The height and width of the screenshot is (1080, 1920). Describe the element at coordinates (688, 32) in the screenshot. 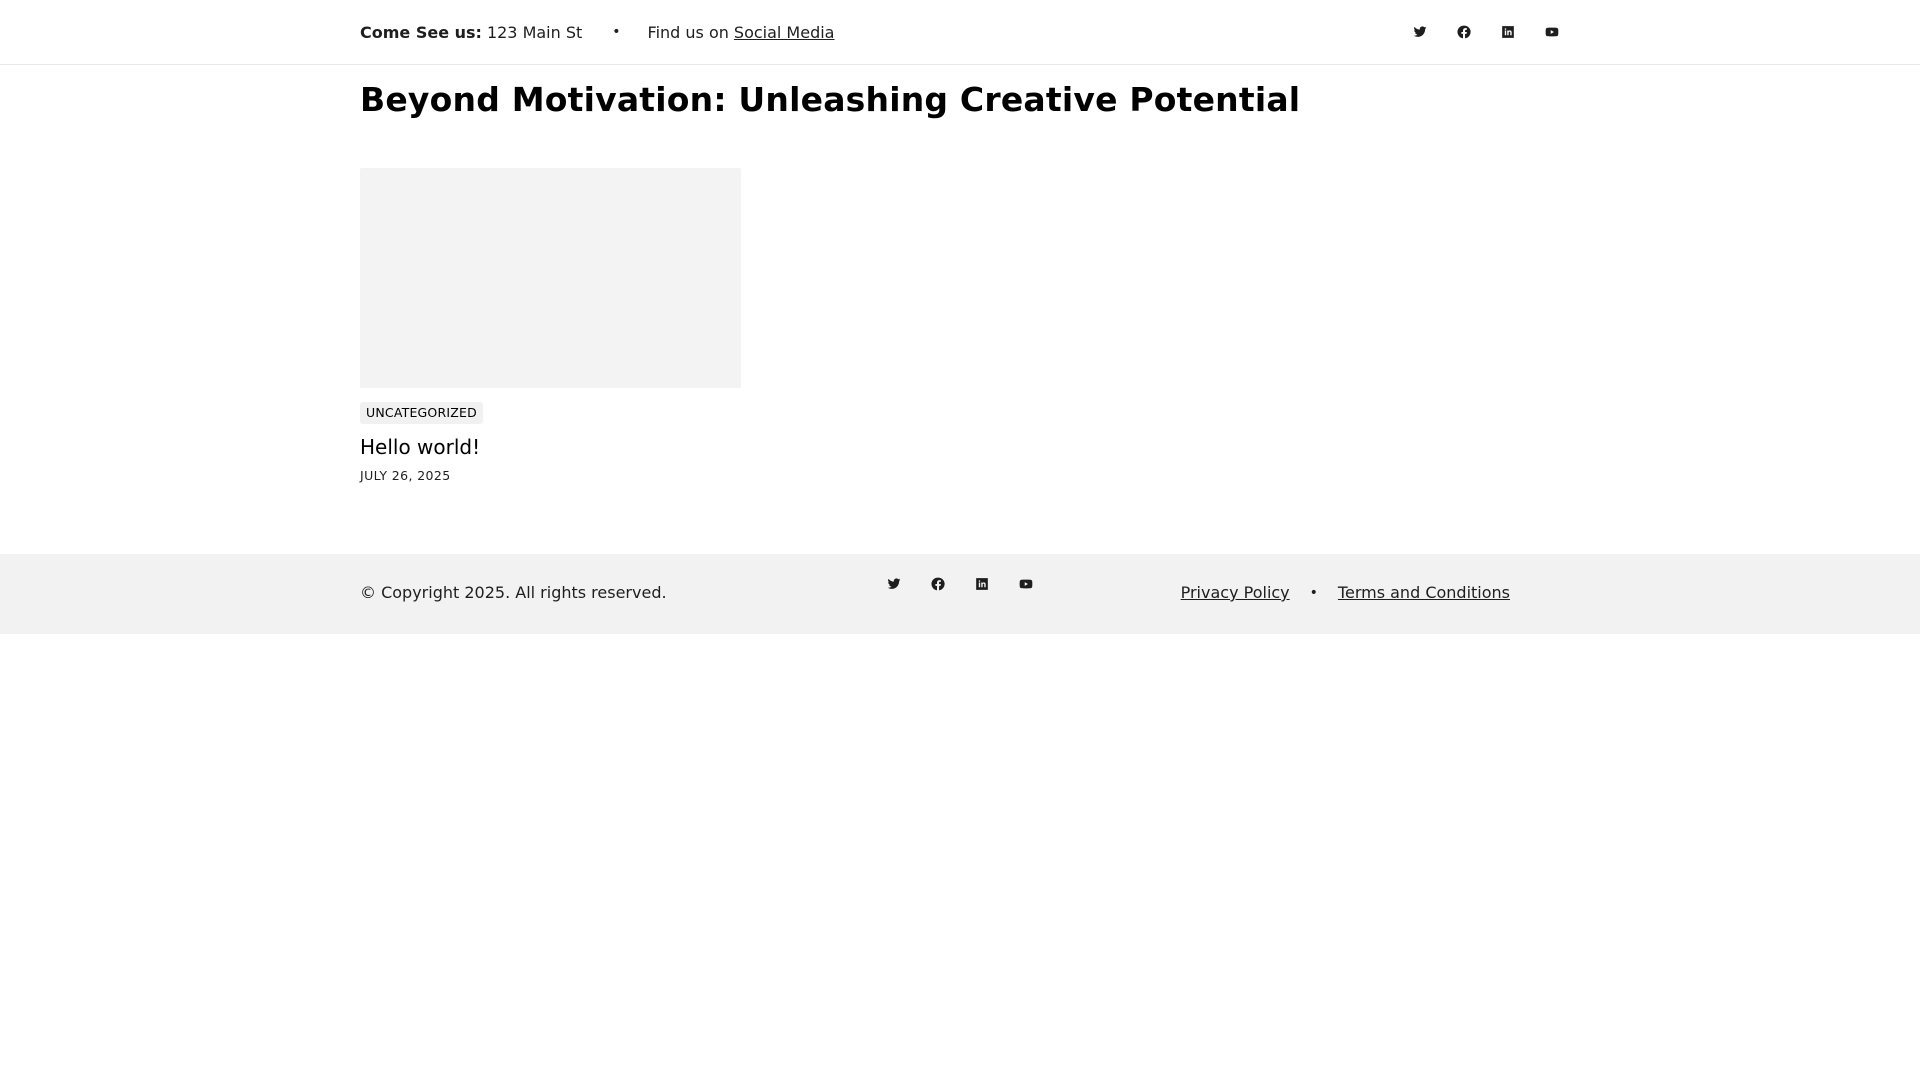

I see `social-prefix: Find us on` at that location.